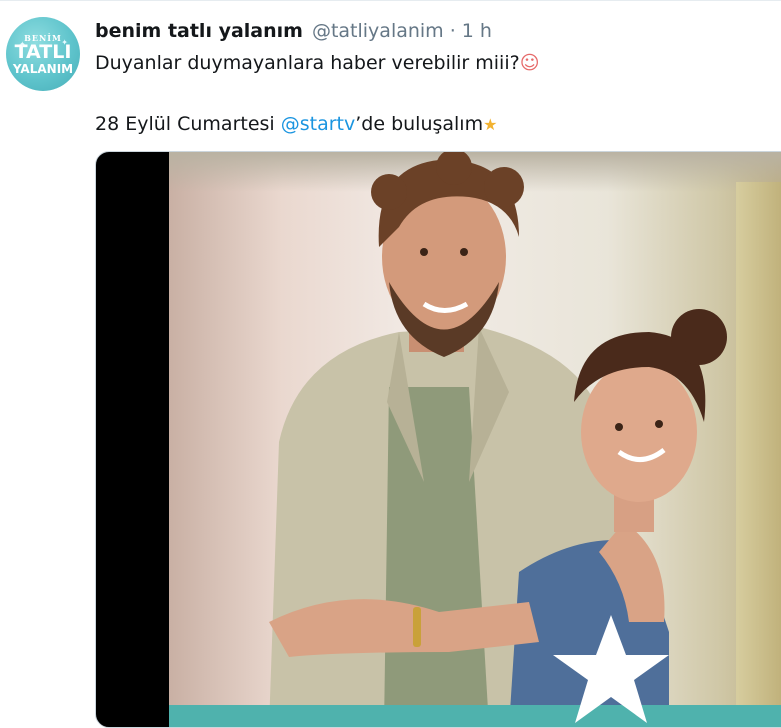 The image size is (781, 728). Describe the element at coordinates (199, 31) in the screenshot. I see `display-name: benim tatlı yalanım` at that location.